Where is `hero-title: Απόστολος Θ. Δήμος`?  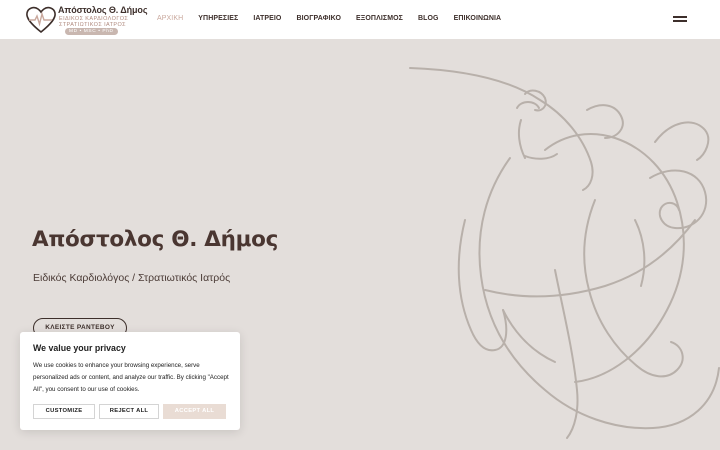
hero-title: Απόστολος Θ. Δήμος is located at coordinates (155, 239).